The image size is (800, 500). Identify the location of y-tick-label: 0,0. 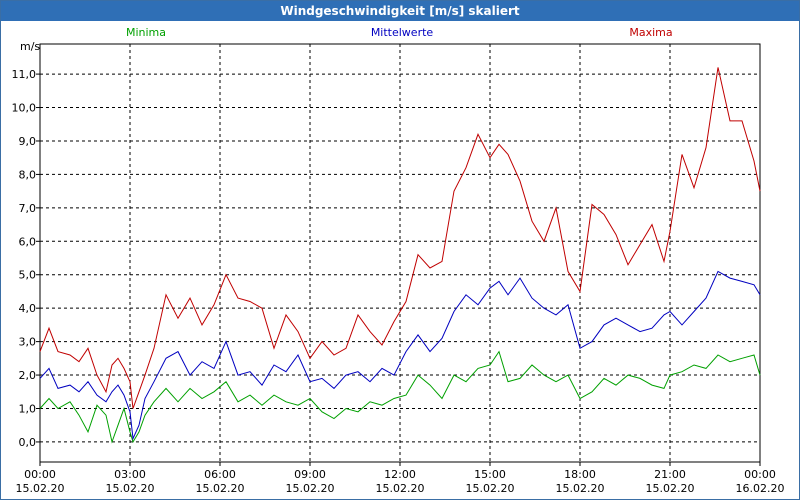
(28, 442).